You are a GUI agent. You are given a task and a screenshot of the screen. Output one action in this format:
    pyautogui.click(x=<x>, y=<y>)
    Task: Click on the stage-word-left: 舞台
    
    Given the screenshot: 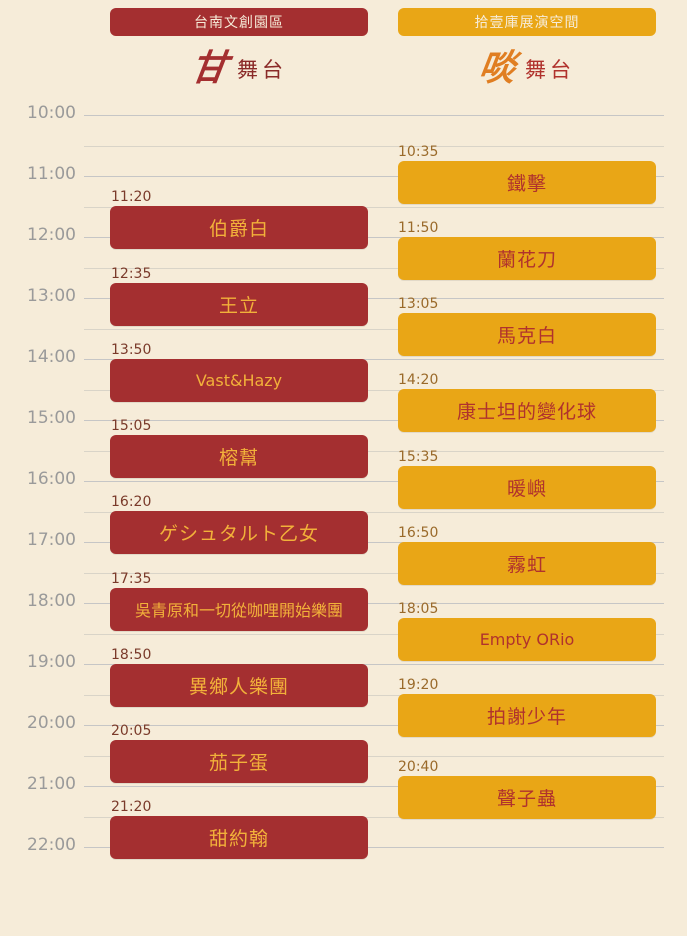 What is the action you would take?
    pyautogui.click(x=262, y=70)
    